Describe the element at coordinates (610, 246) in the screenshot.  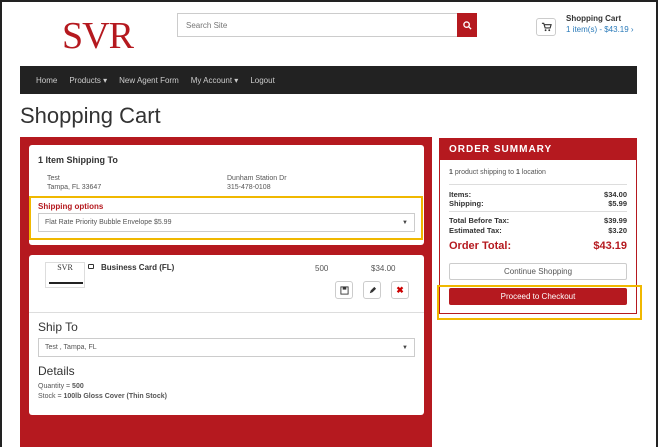
I see `total-value: $43.19` at that location.